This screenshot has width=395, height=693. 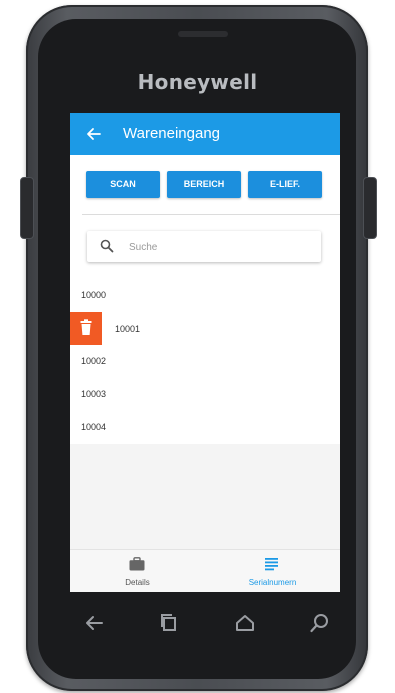 What do you see at coordinates (272, 582) in the screenshot?
I see `tab-label: Serialnumern` at bounding box center [272, 582].